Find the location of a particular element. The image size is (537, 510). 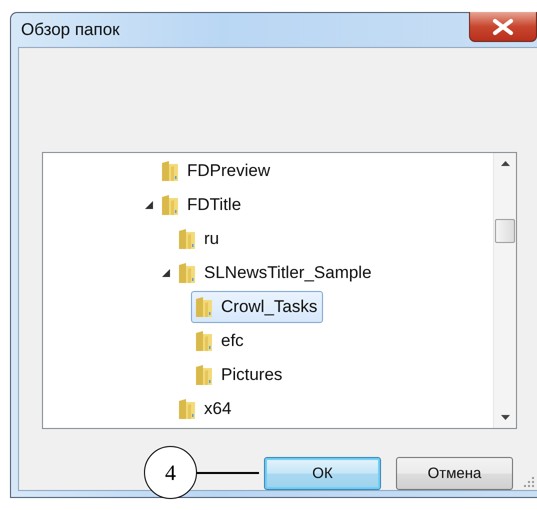

folder-item: ru is located at coordinates (200, 239).